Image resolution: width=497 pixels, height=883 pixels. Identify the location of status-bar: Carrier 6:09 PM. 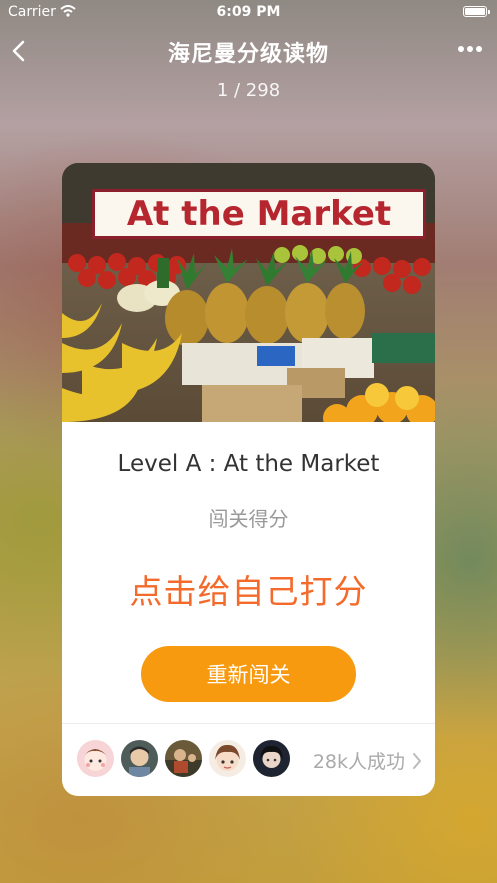
(248, 12).